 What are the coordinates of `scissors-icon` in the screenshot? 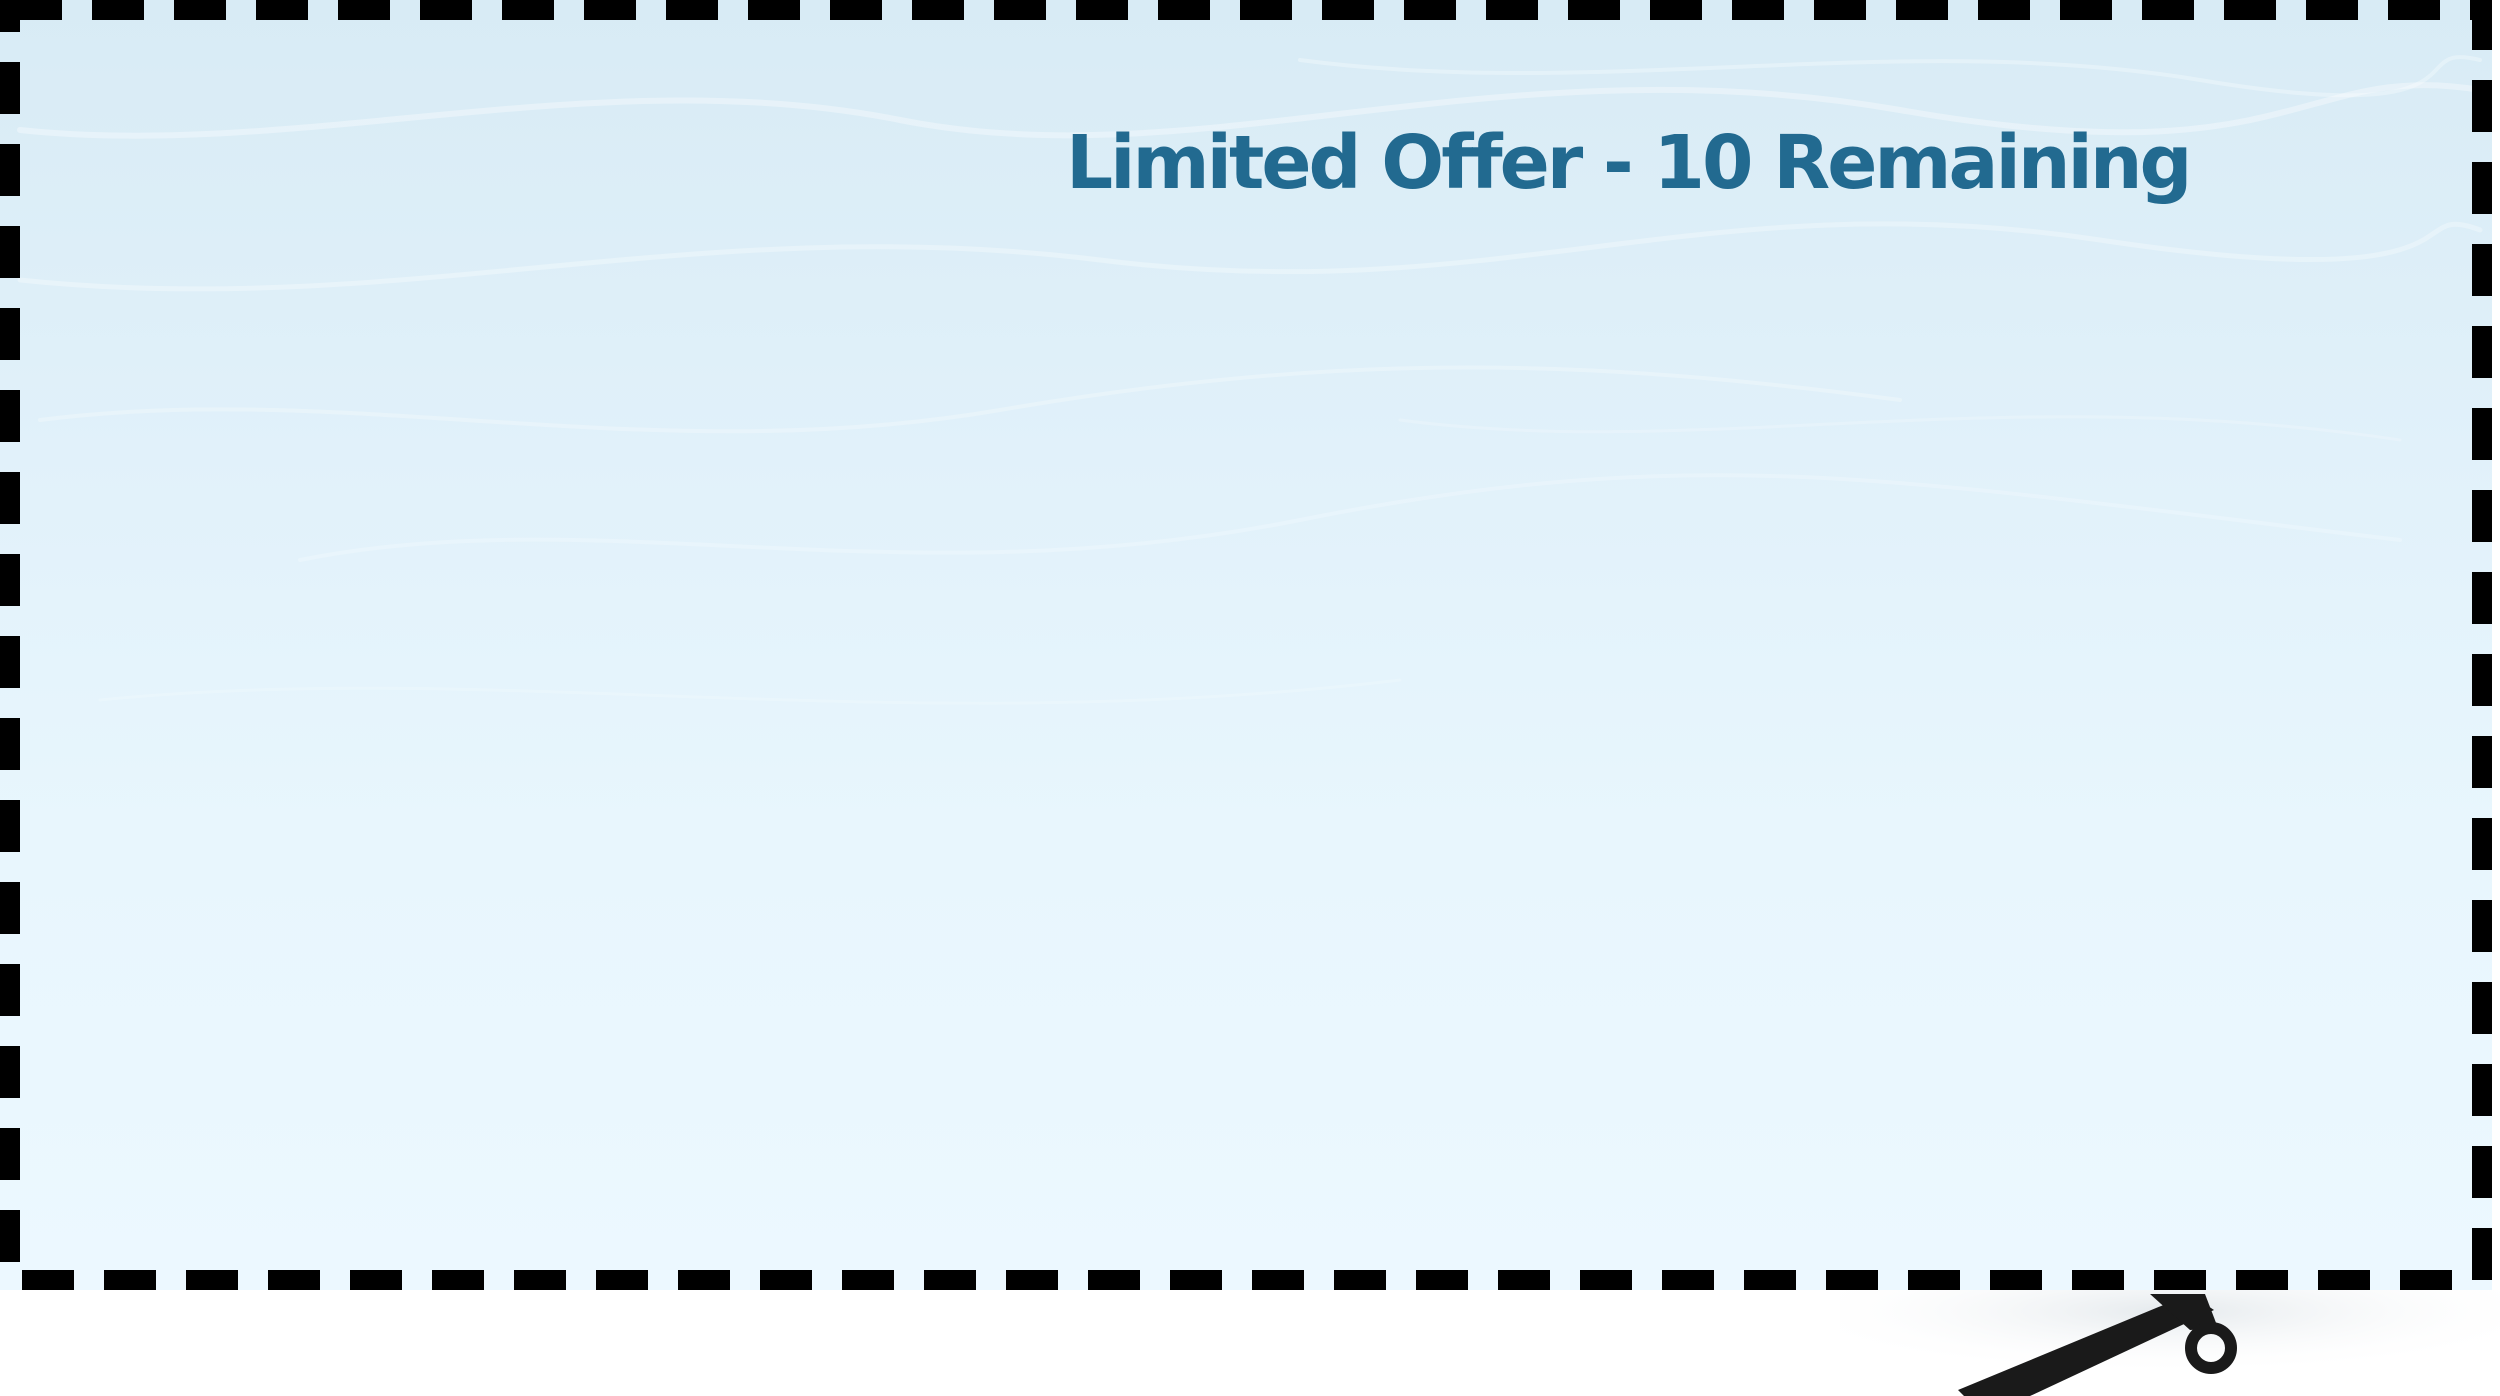 It's located at (2097, 1345).